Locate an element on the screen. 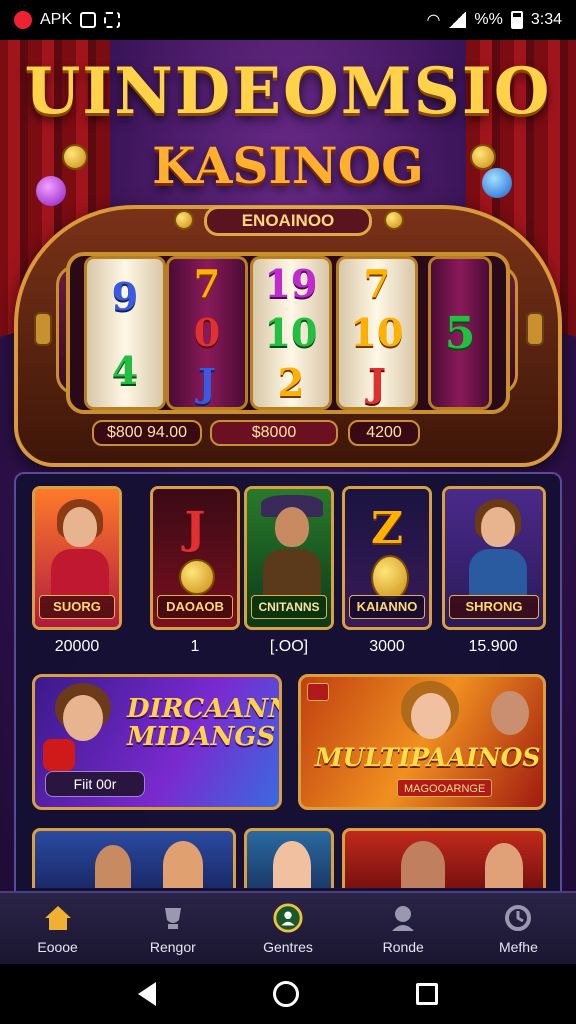 The image size is (576, 1024). slot-machine-plaque: ENOAINOO is located at coordinates (288, 221).